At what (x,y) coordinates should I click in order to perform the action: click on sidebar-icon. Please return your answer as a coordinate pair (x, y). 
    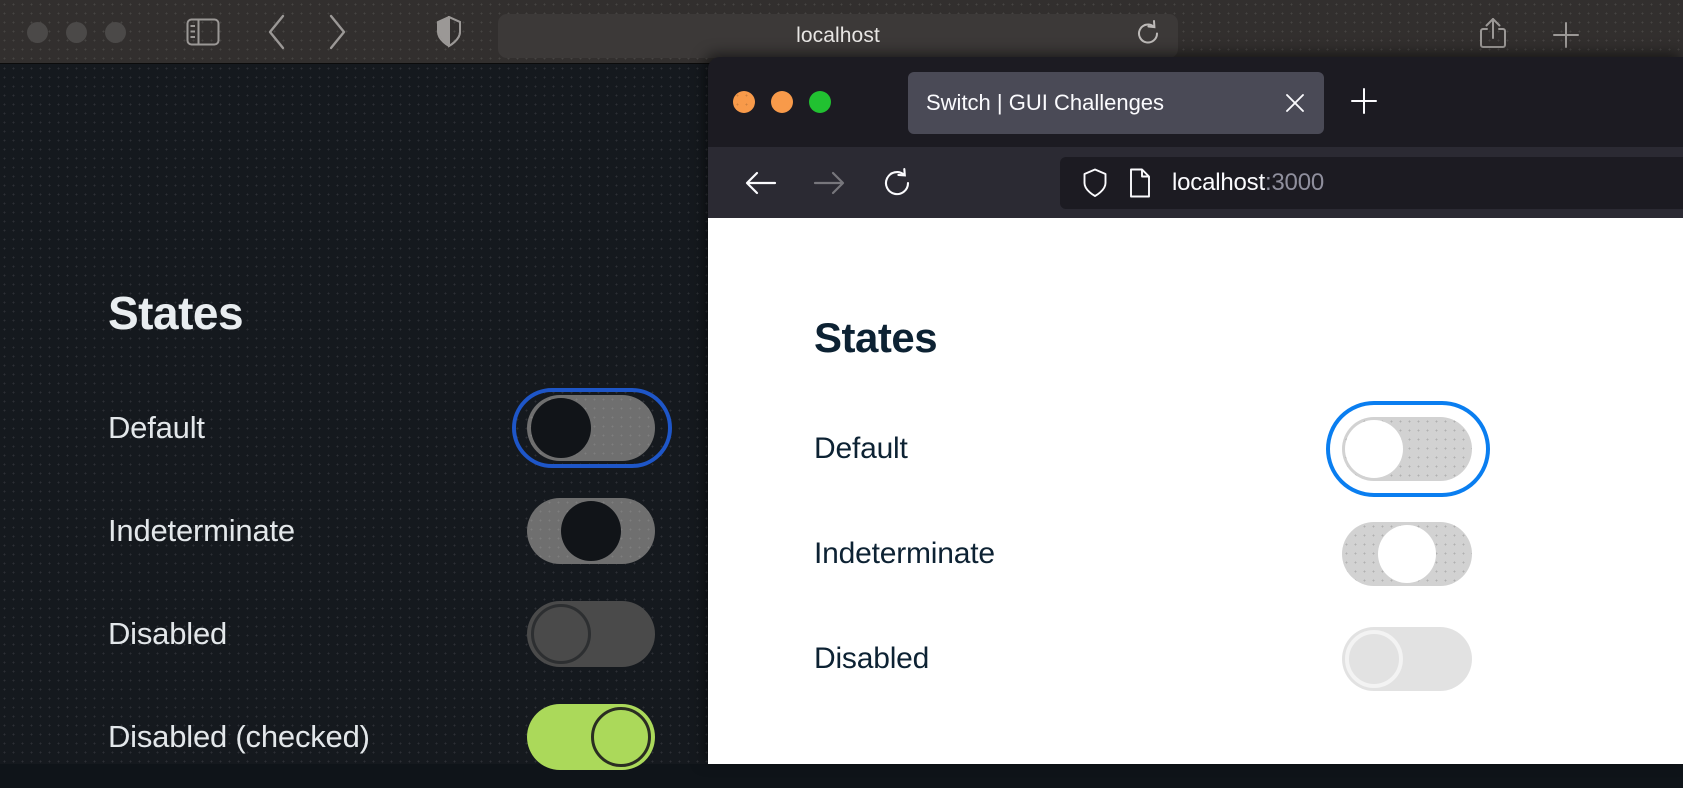
    Looking at the image, I should click on (203, 32).